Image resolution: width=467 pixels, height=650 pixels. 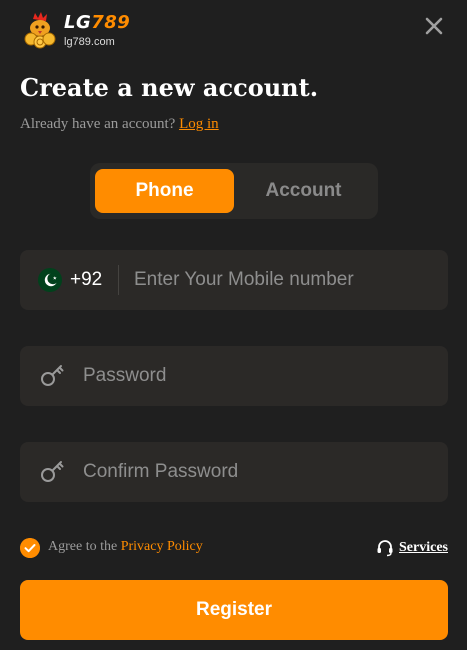 I want to click on close-icon, so click(x=434, y=26).